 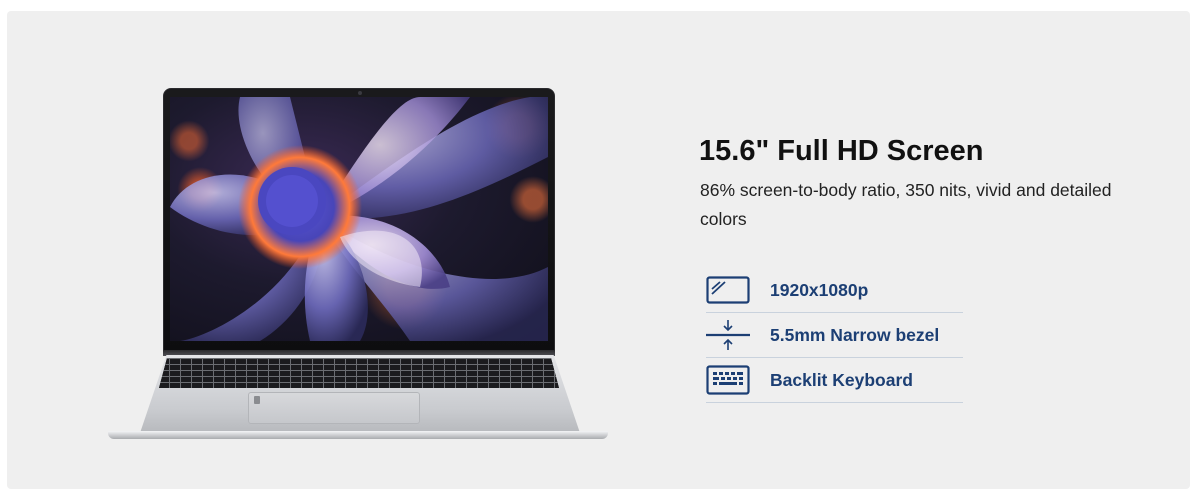 I want to click on feature-item-resolution: 1920x1080p, so click(x=834, y=290).